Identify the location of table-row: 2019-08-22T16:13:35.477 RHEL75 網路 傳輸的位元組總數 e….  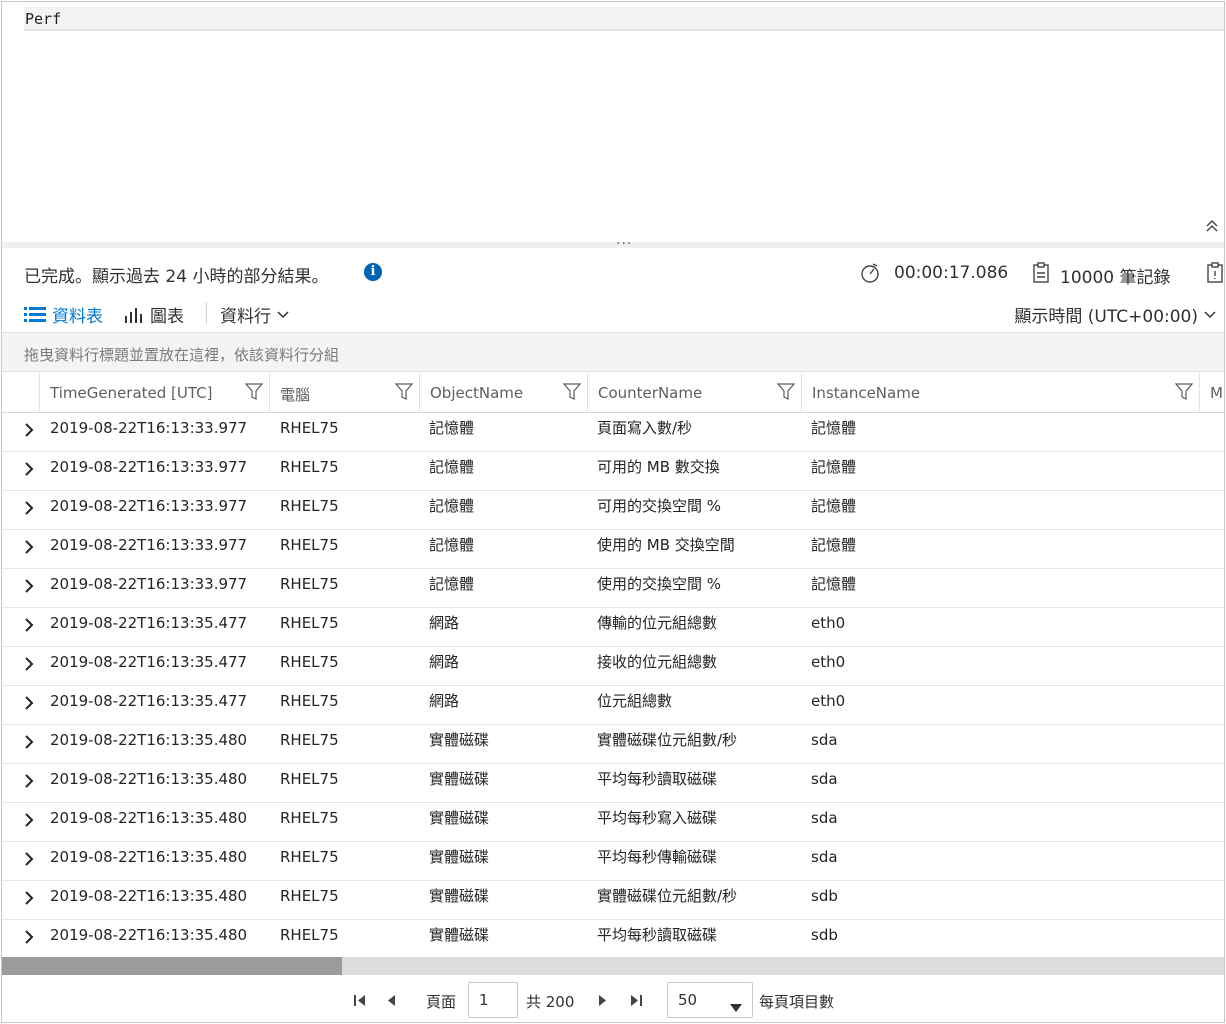
(613, 627).